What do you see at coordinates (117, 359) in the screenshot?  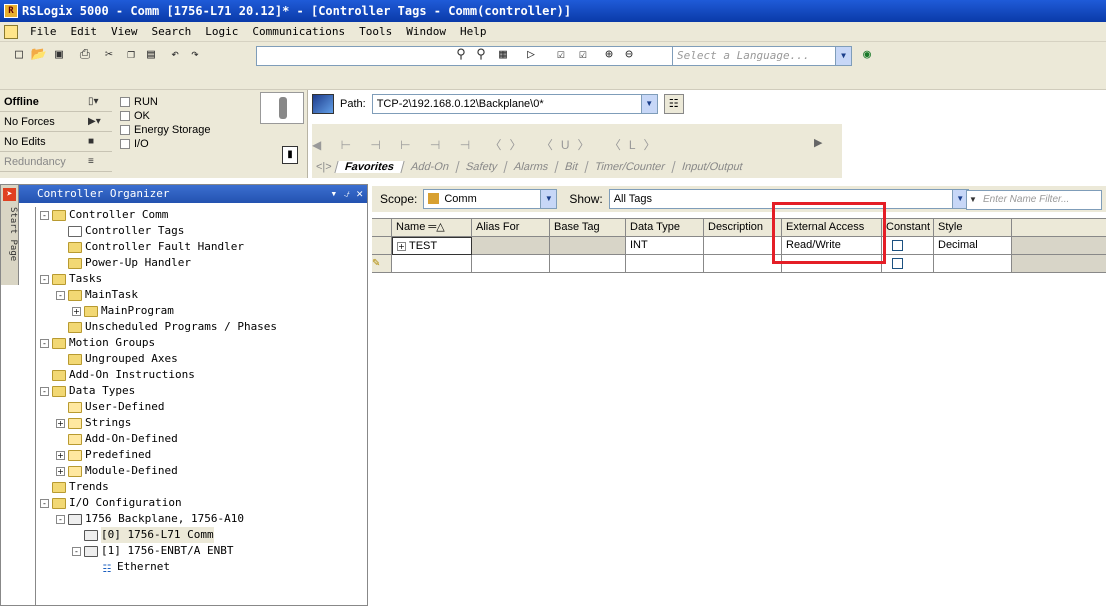 I see `tree-node: Ungrouped Axes` at bounding box center [117, 359].